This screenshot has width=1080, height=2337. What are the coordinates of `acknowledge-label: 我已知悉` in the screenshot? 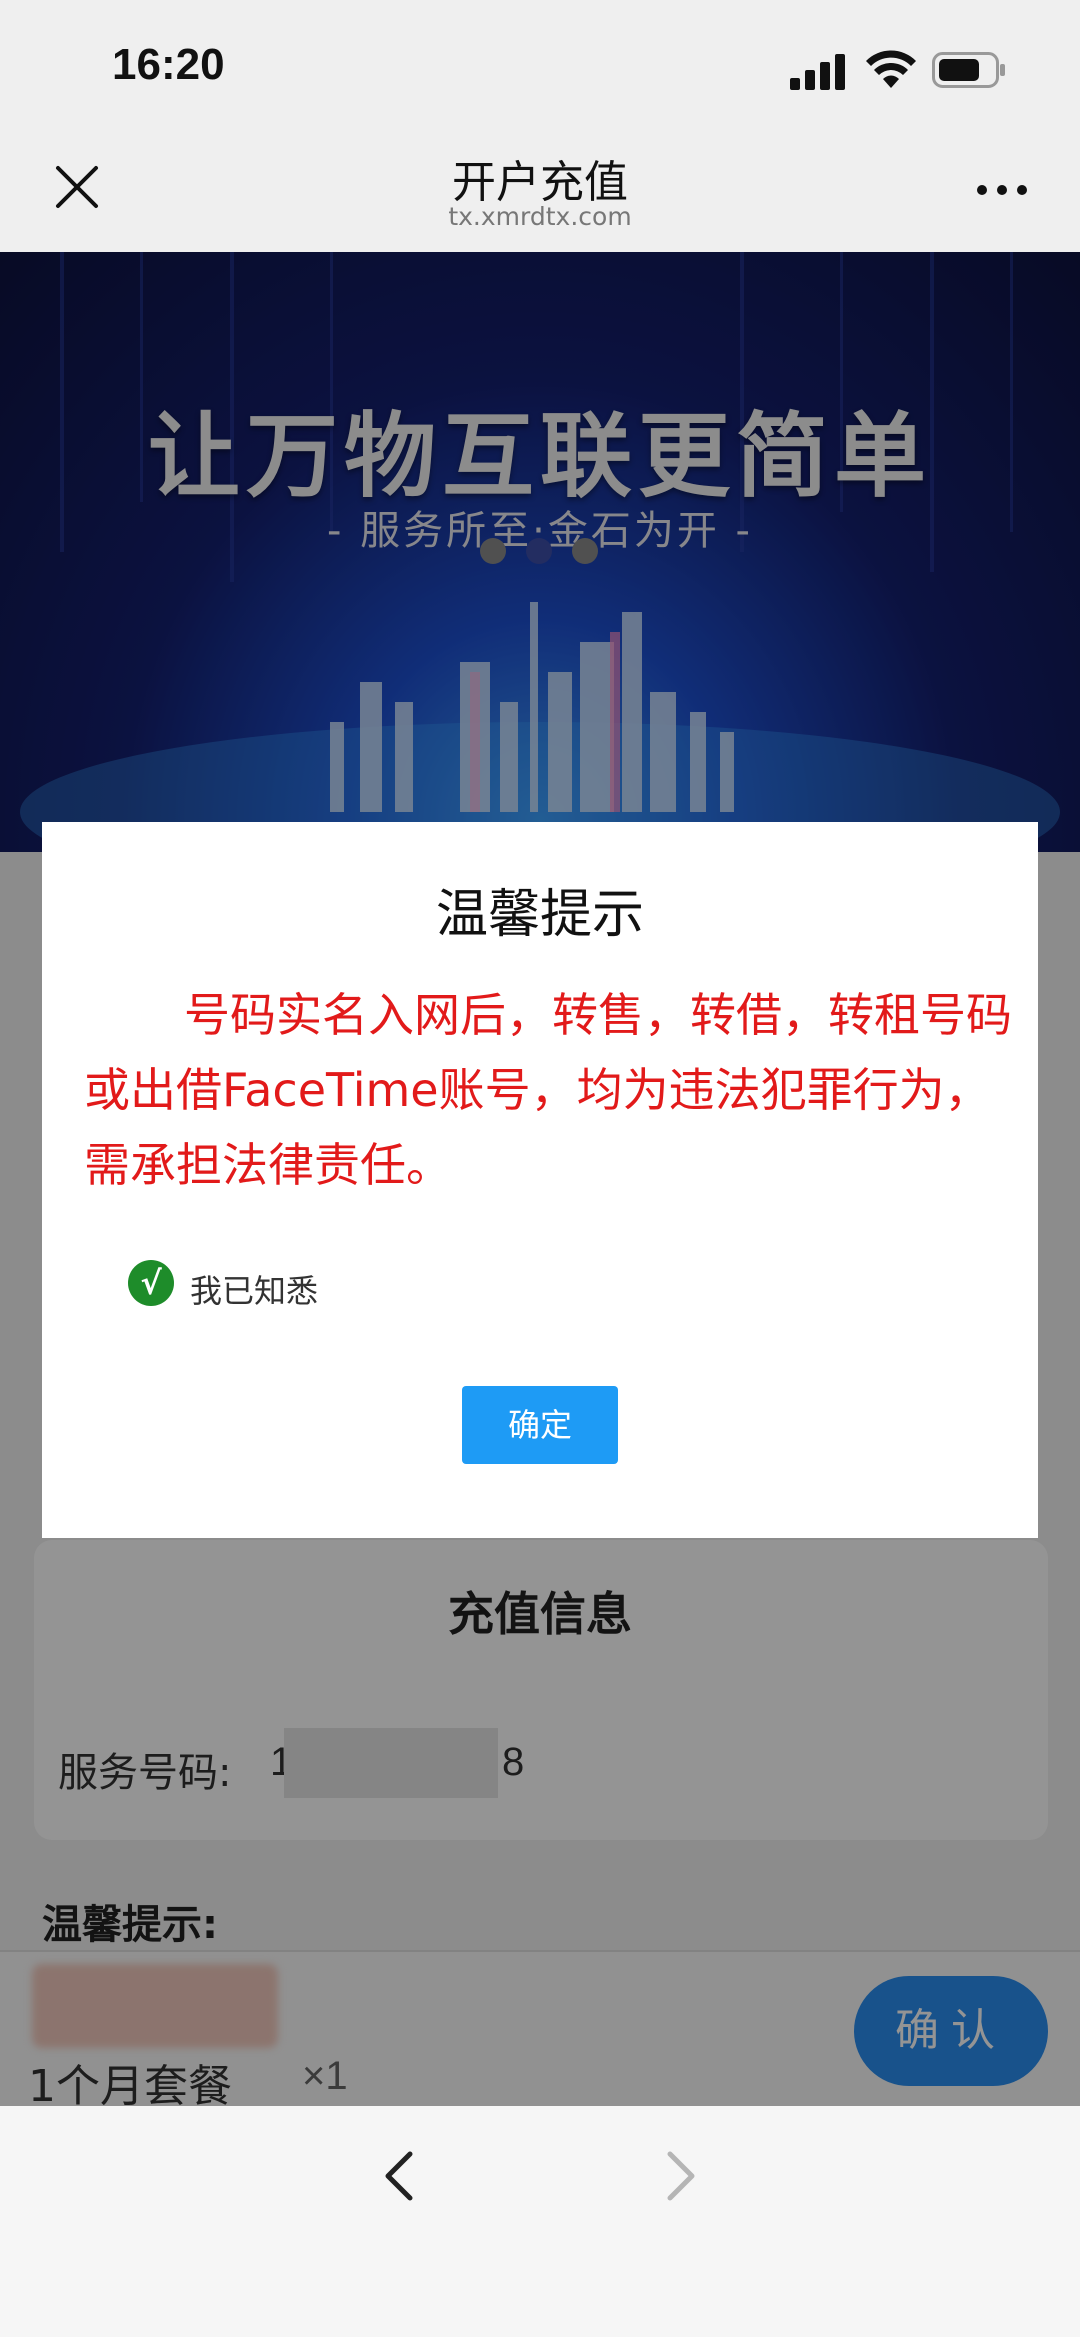 It's located at (254, 1289).